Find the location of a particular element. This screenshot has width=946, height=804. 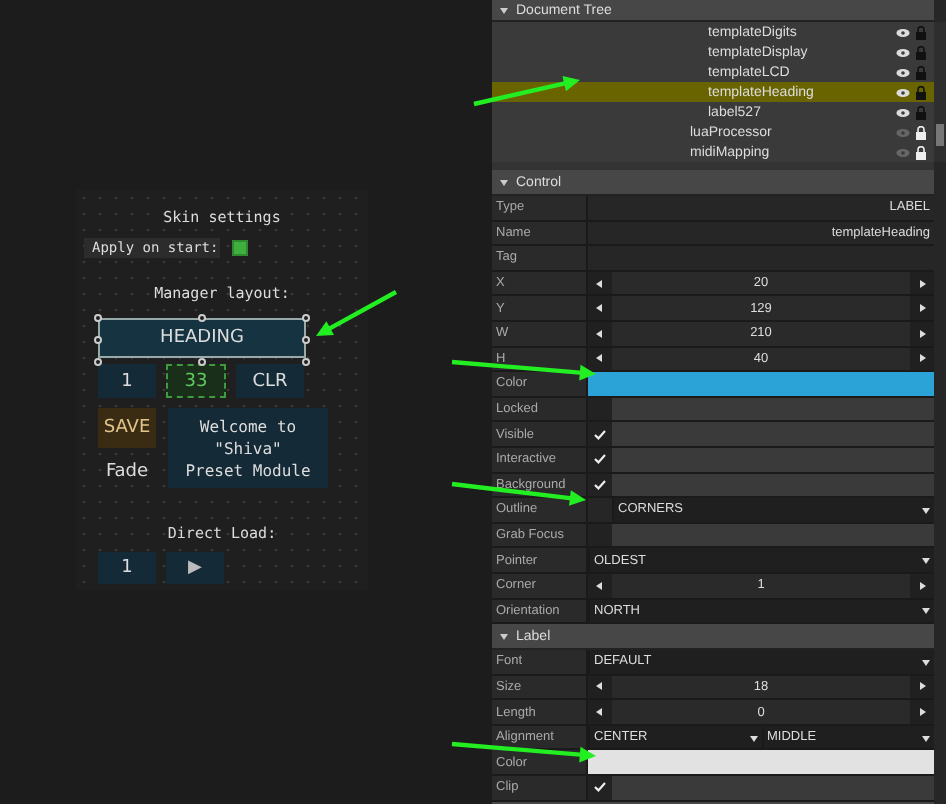

load-button: 1 is located at coordinates (127, 568).